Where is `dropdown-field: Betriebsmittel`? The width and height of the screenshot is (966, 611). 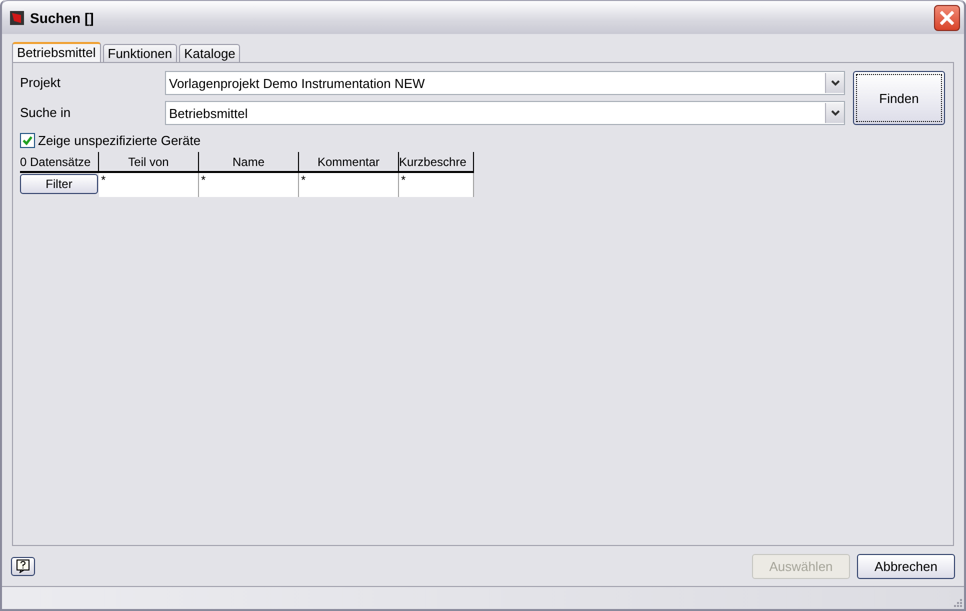 dropdown-field: Betriebsmittel is located at coordinates (505, 113).